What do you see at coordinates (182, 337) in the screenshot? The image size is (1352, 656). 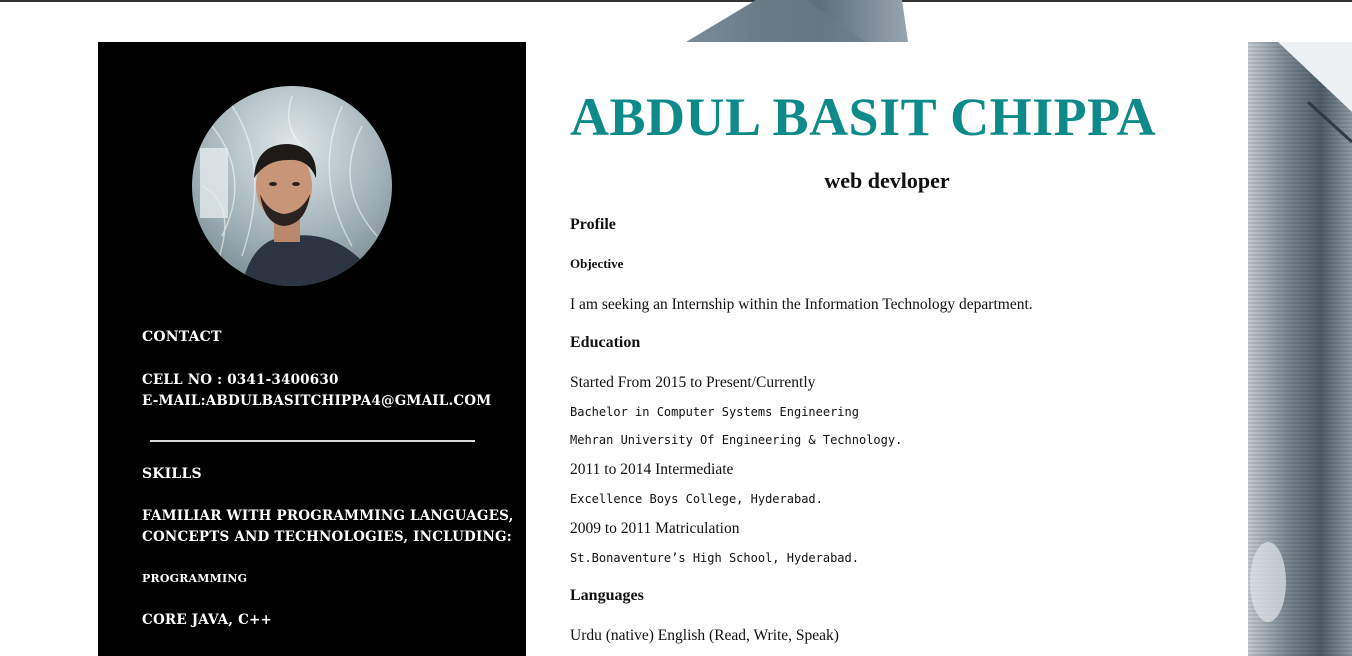 I see `contact-heading: Contact` at bounding box center [182, 337].